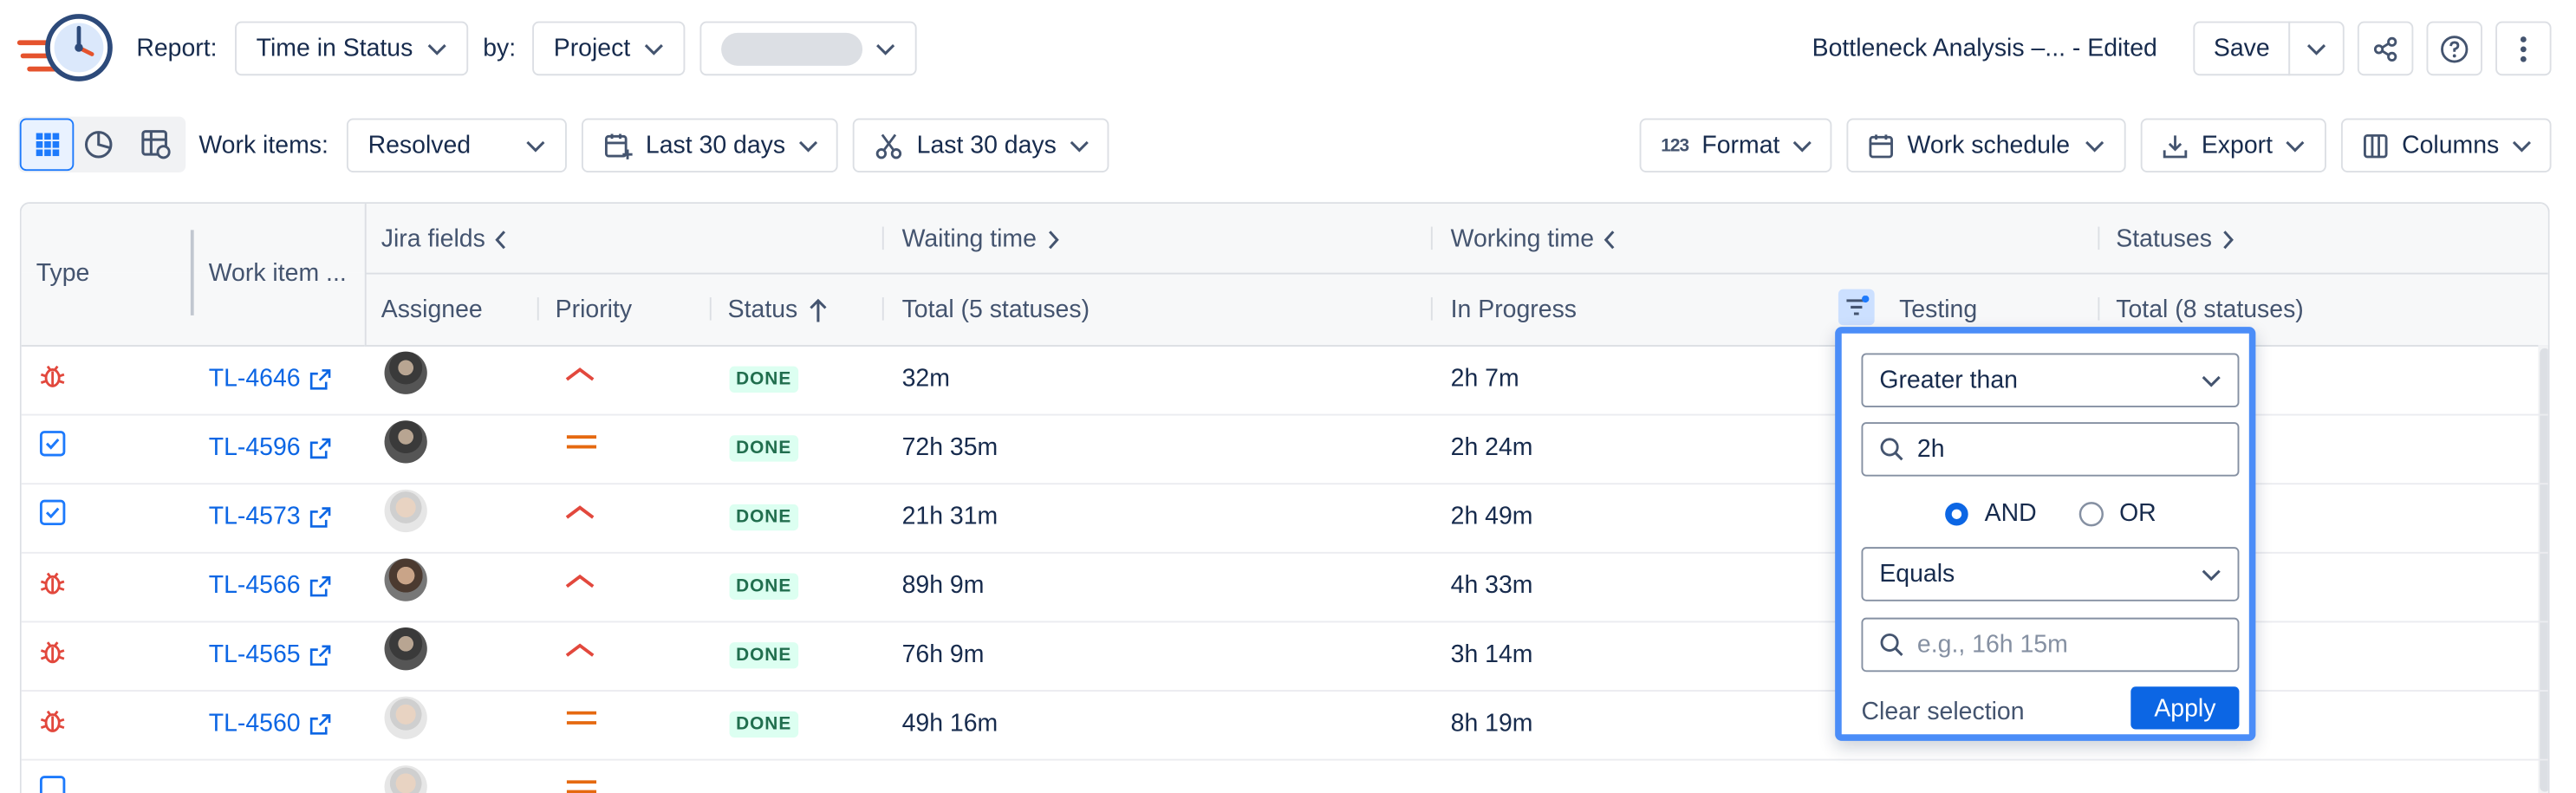  I want to click on format-dropdown: 123 Format, so click(1735, 145).